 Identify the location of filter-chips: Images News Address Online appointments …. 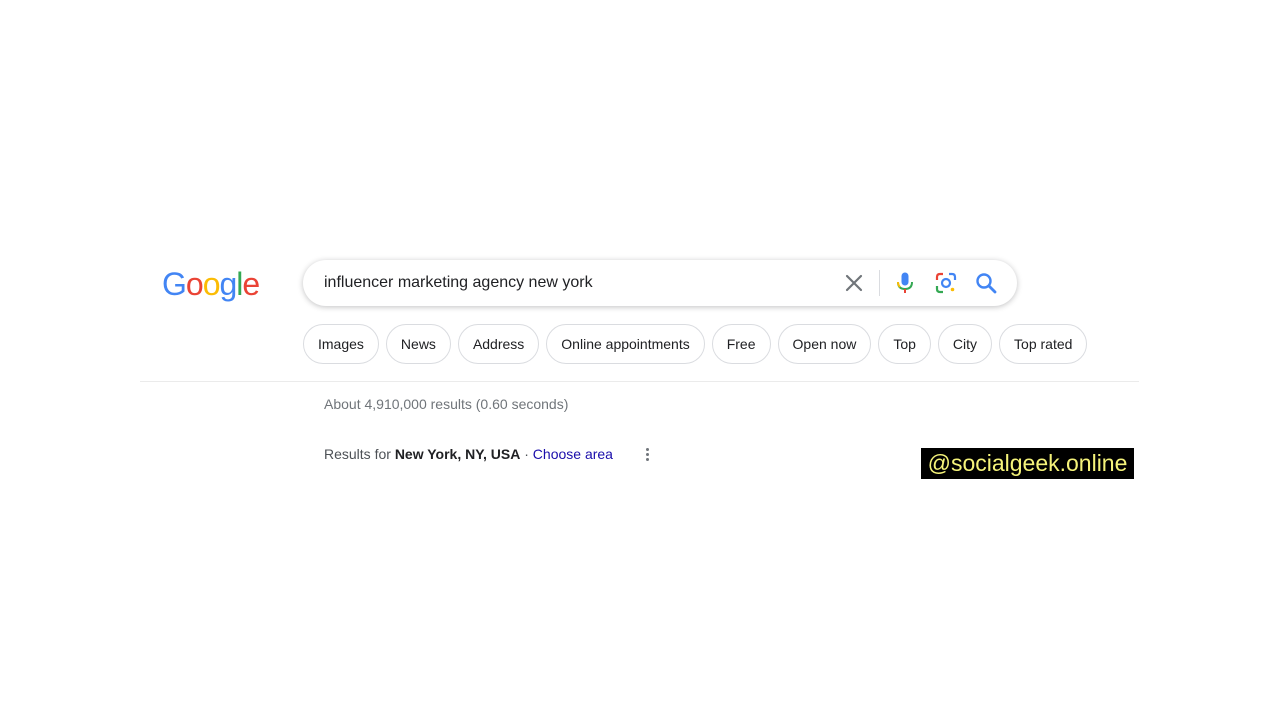
(695, 344).